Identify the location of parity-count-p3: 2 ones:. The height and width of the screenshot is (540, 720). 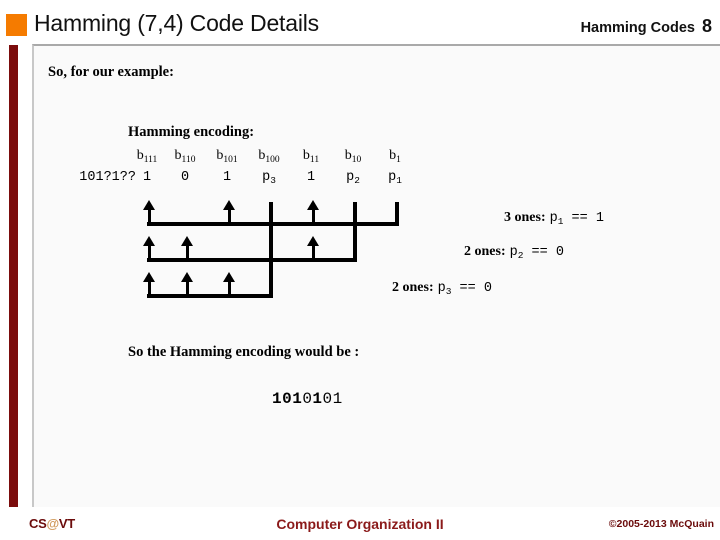
(413, 287).